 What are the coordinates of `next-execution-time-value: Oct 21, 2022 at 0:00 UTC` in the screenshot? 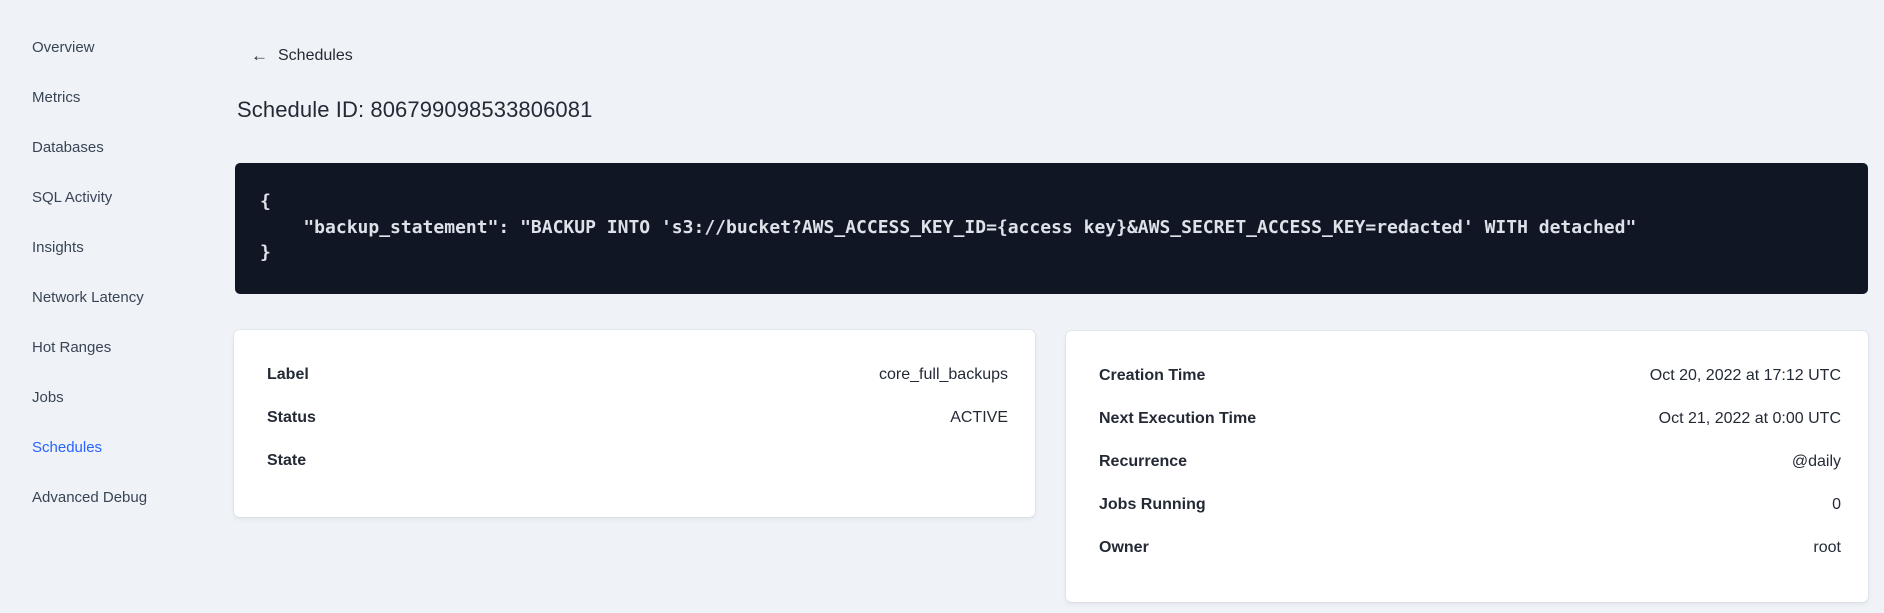 It's located at (1749, 418).